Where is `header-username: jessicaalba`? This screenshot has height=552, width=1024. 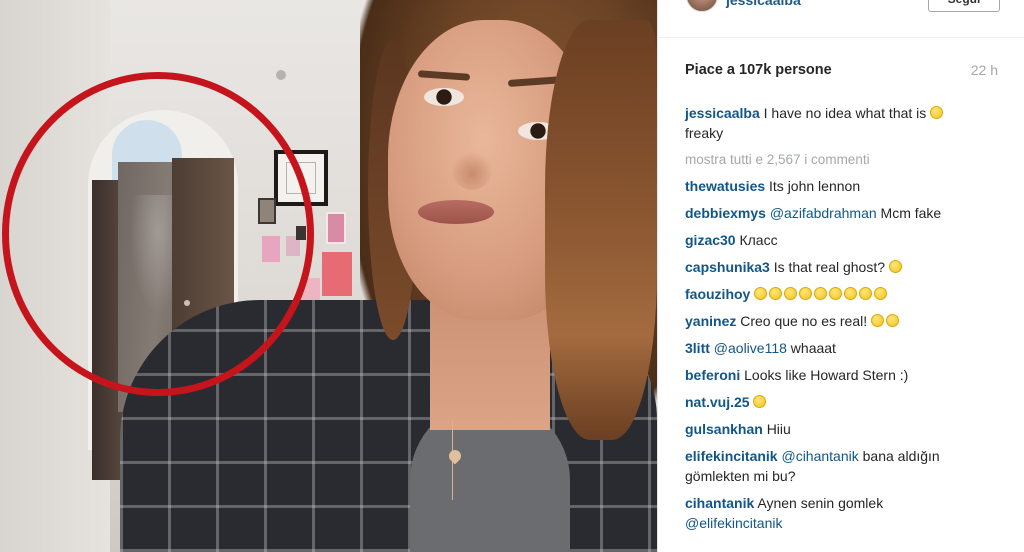
header-username: jessicaalba is located at coordinates (763, 4).